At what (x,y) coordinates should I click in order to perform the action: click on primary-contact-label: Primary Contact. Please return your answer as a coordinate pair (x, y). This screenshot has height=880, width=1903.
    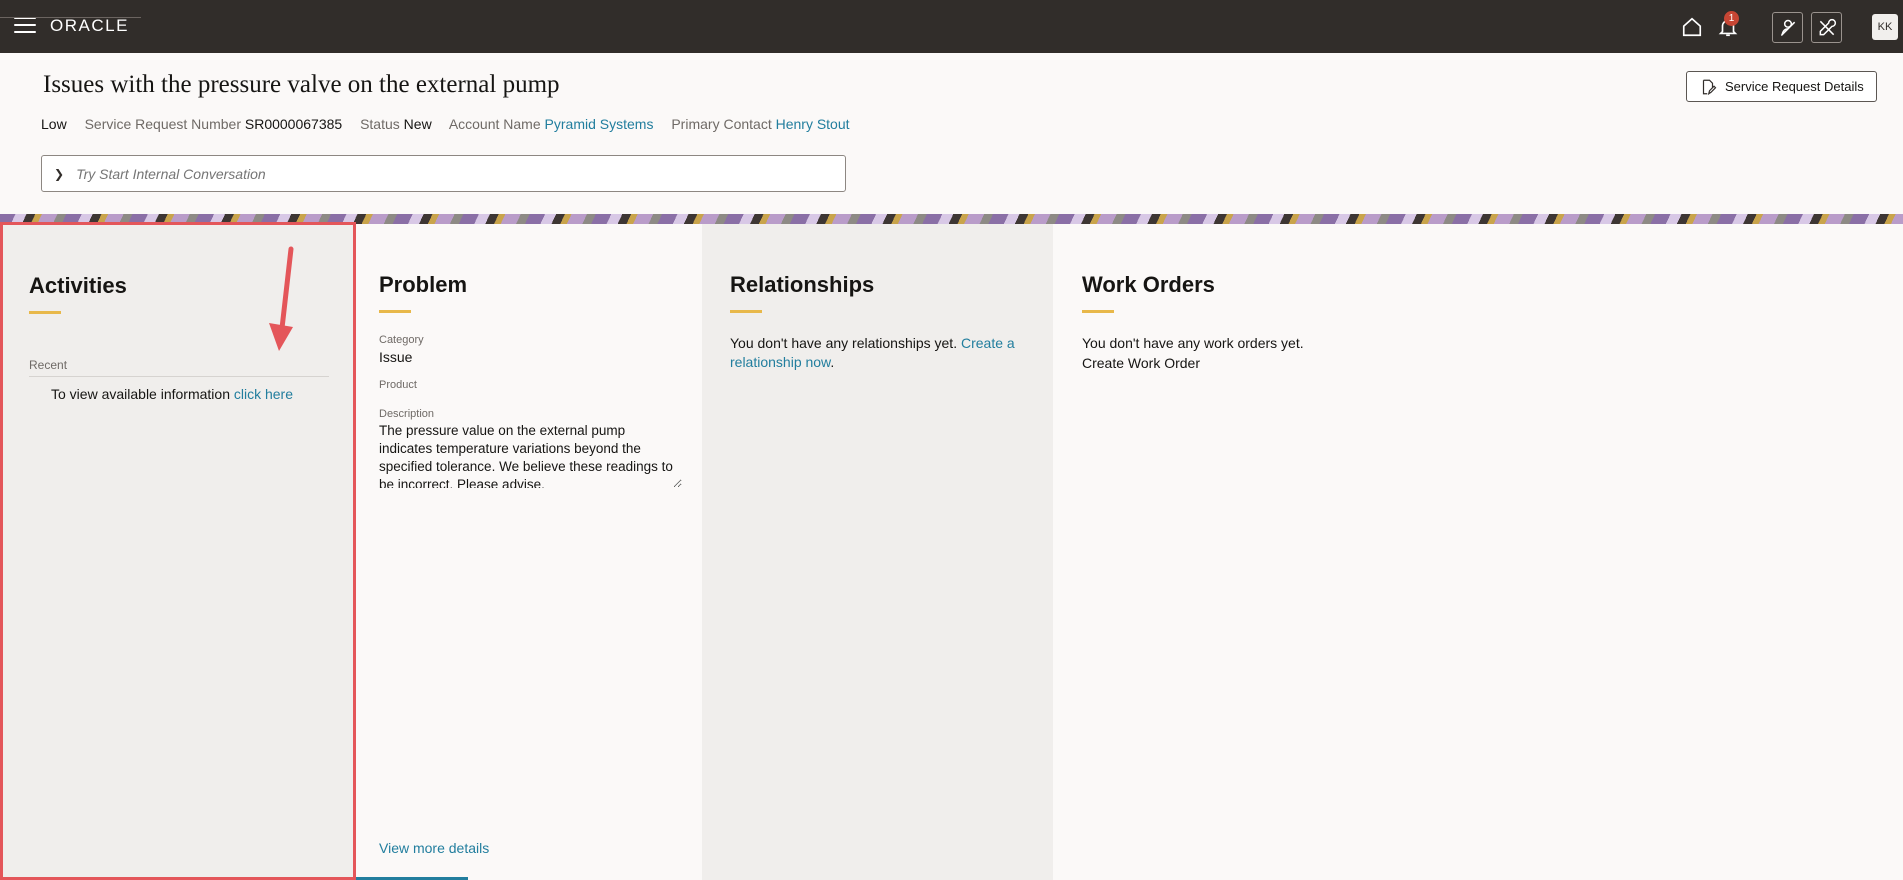
    Looking at the image, I should click on (721, 124).